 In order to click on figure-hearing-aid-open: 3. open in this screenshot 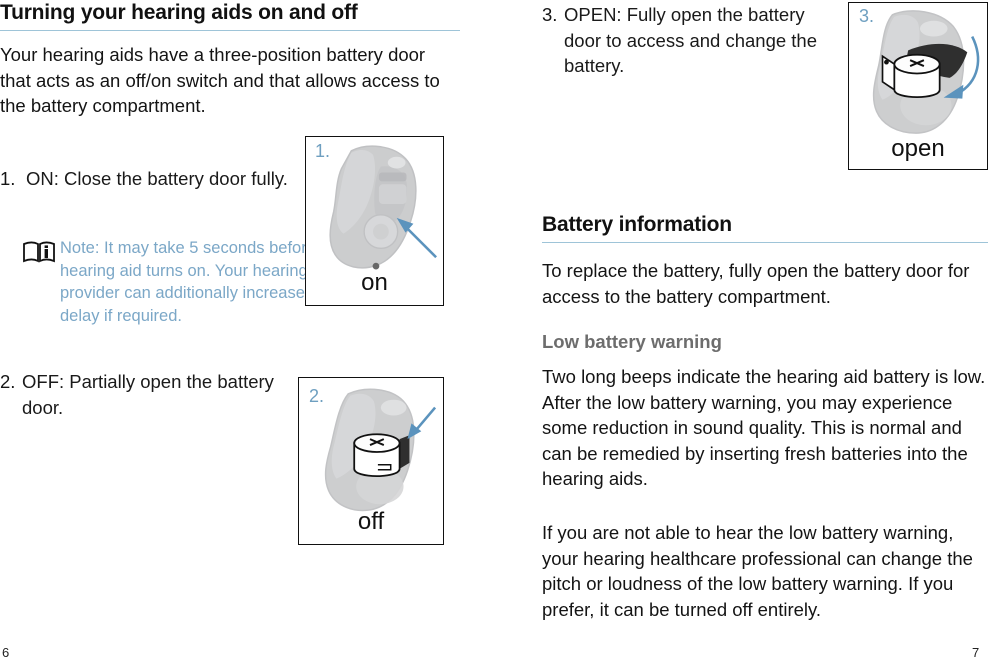, I will do `click(918, 86)`.